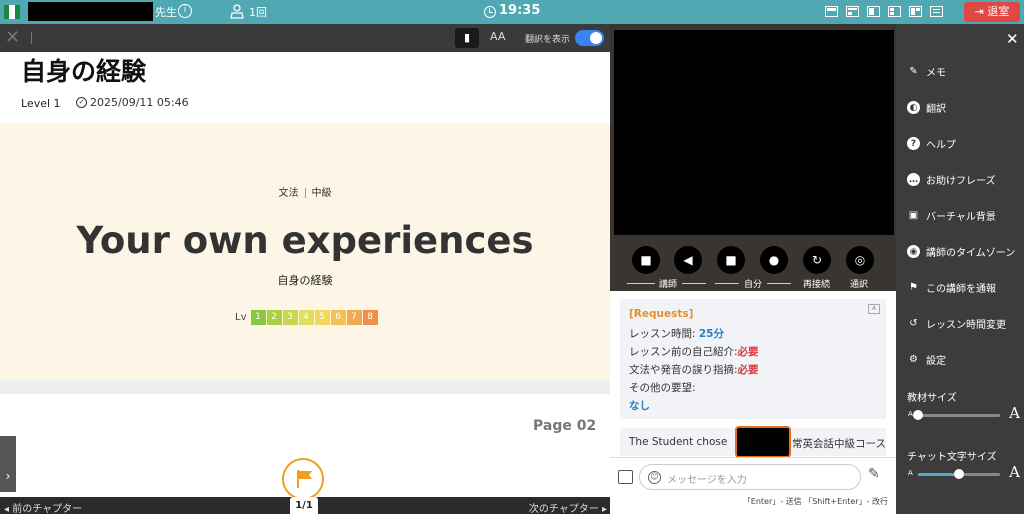 The height and width of the screenshot is (516, 1024). I want to click on info-icon: i, so click(185, 11).